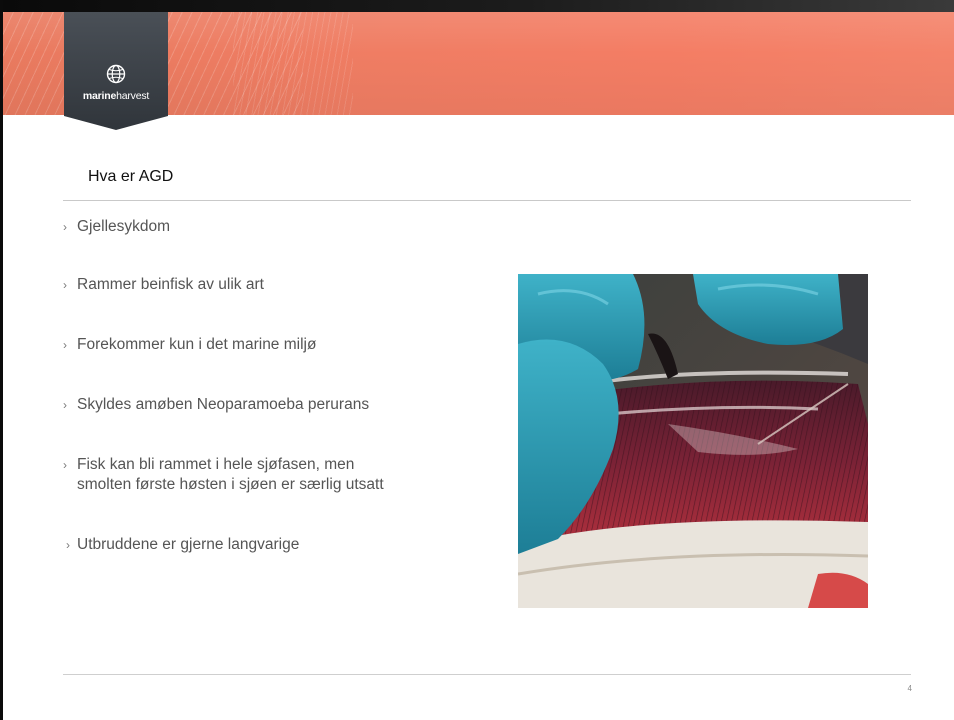  Describe the element at coordinates (170, 284) in the screenshot. I see `bullet-text: Rammer beinfisk av ulik art` at that location.